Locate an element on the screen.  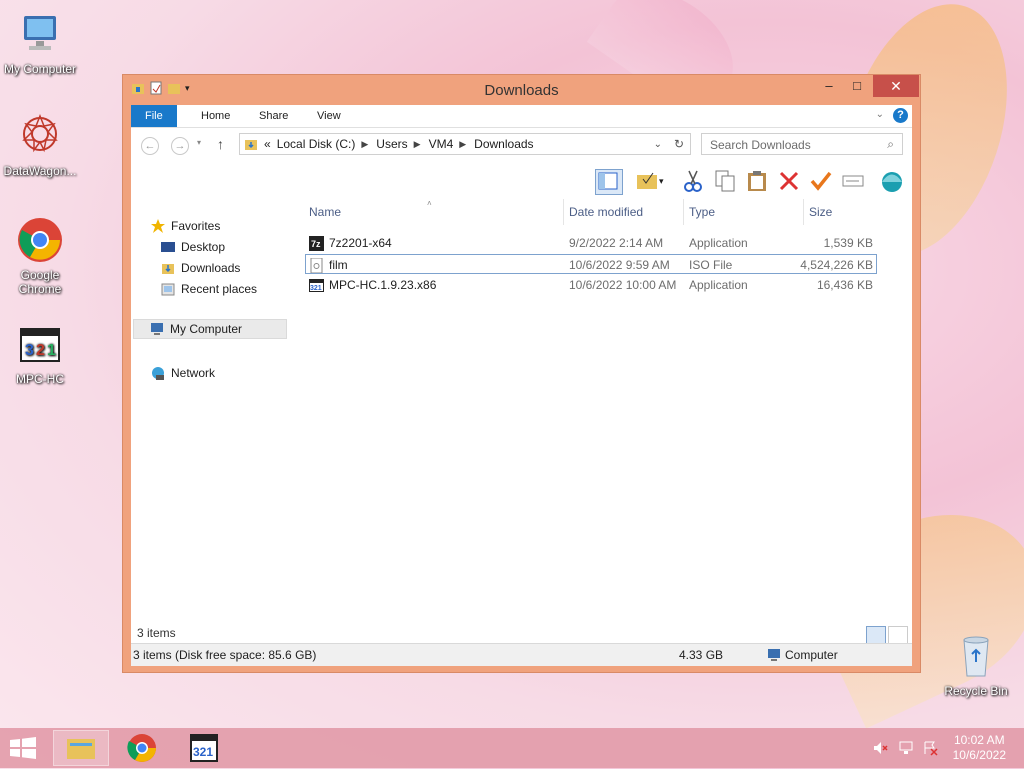
breadcrumb-vm4: VM4 is located at coordinates (441, 144).